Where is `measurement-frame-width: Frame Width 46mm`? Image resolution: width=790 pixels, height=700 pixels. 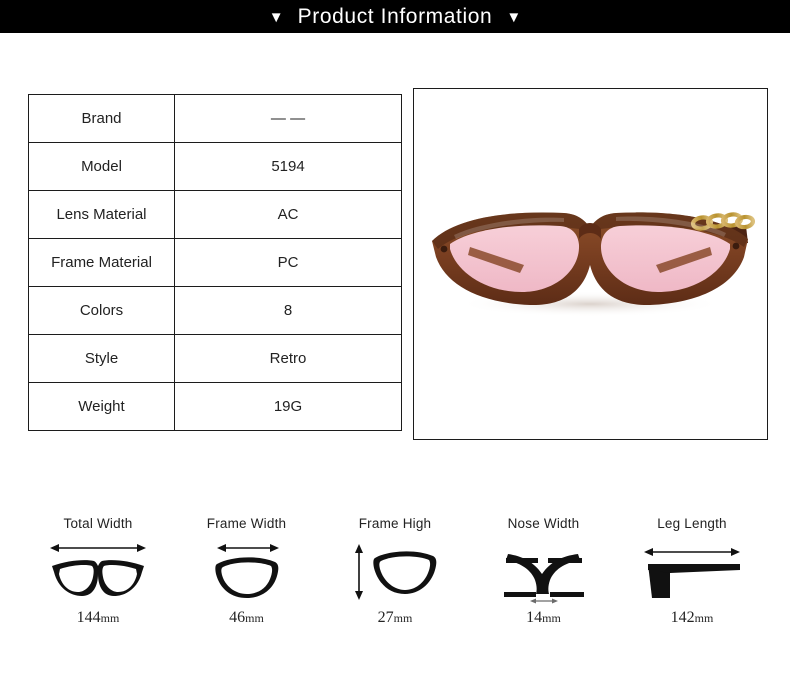
measurement-frame-width: Frame Width 46mm is located at coordinates (247, 571).